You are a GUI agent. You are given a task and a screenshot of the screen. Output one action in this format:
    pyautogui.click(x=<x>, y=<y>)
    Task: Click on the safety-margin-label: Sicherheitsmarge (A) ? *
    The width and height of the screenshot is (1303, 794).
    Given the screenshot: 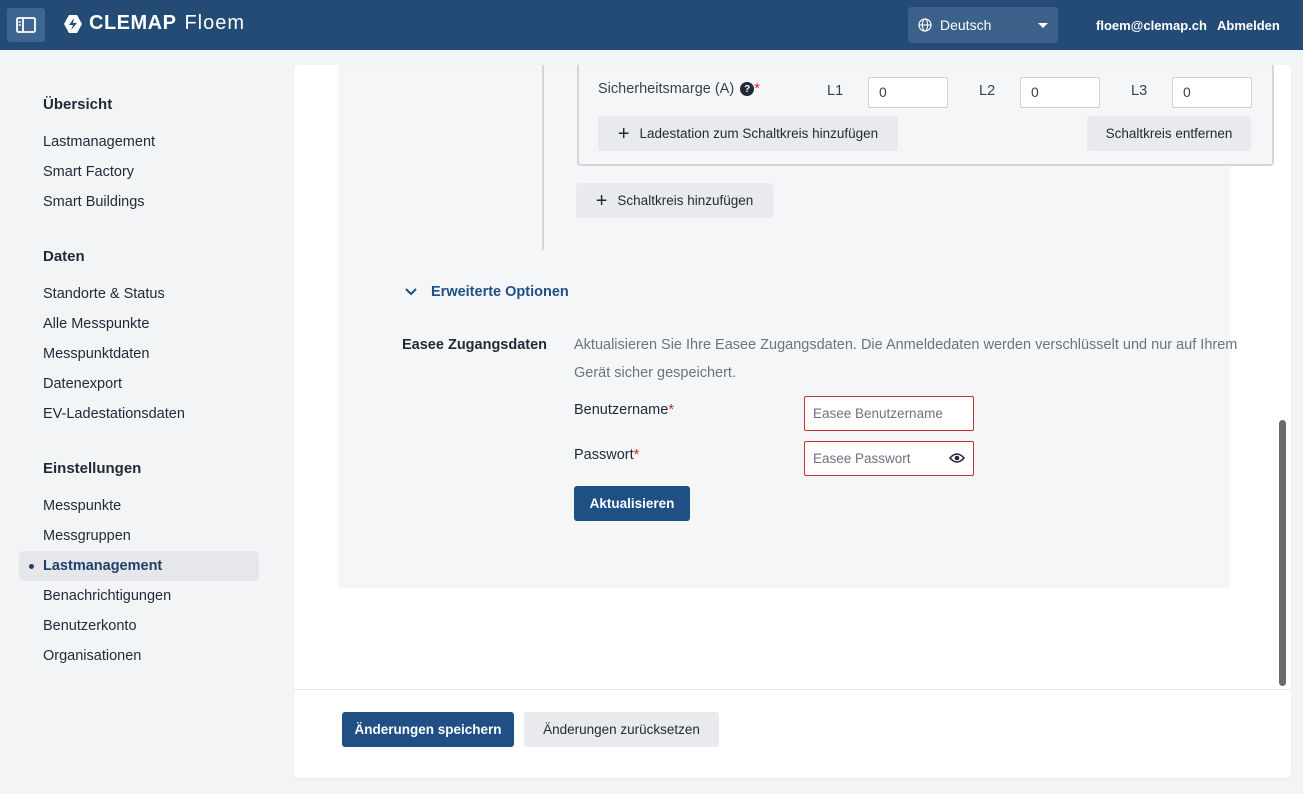 What is the action you would take?
    pyautogui.click(x=679, y=89)
    